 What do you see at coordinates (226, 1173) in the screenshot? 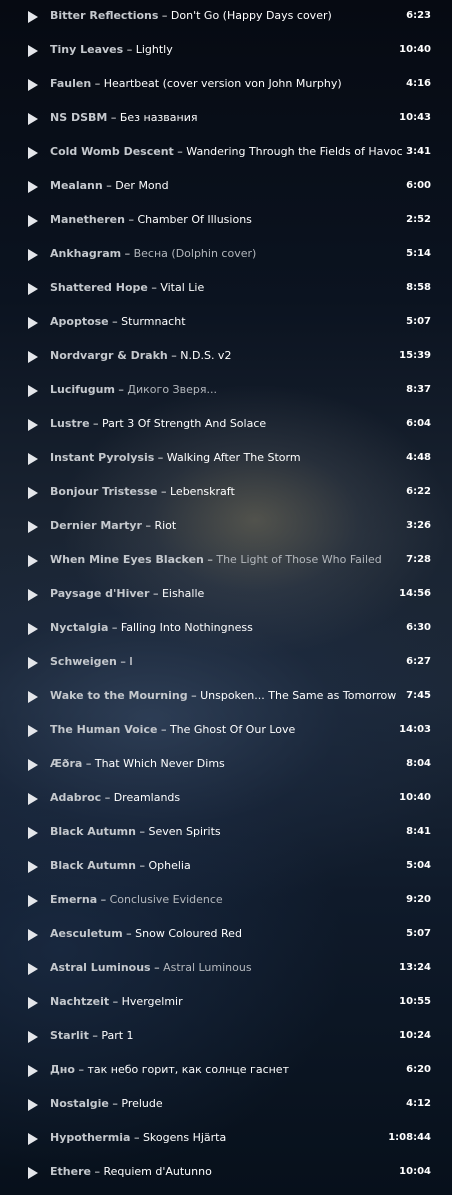
I see `track-row: Ethere – Requiem d'Autunno 10:04` at bounding box center [226, 1173].